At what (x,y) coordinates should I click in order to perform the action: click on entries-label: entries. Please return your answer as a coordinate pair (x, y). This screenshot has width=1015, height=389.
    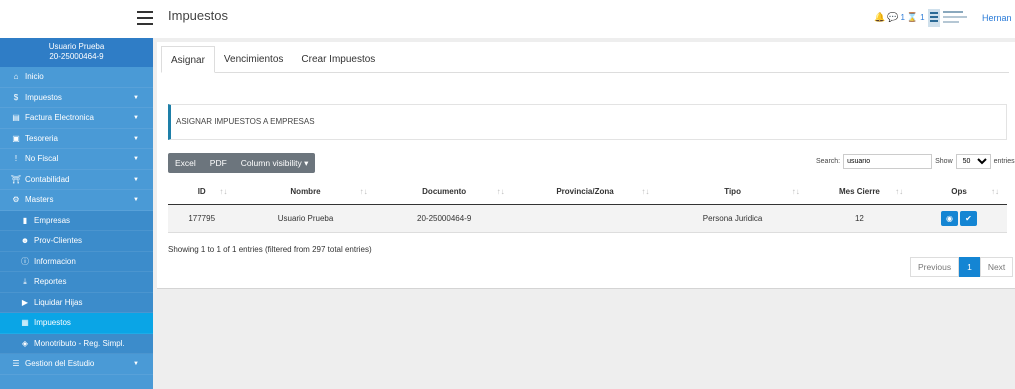
    Looking at the image, I should click on (1004, 161).